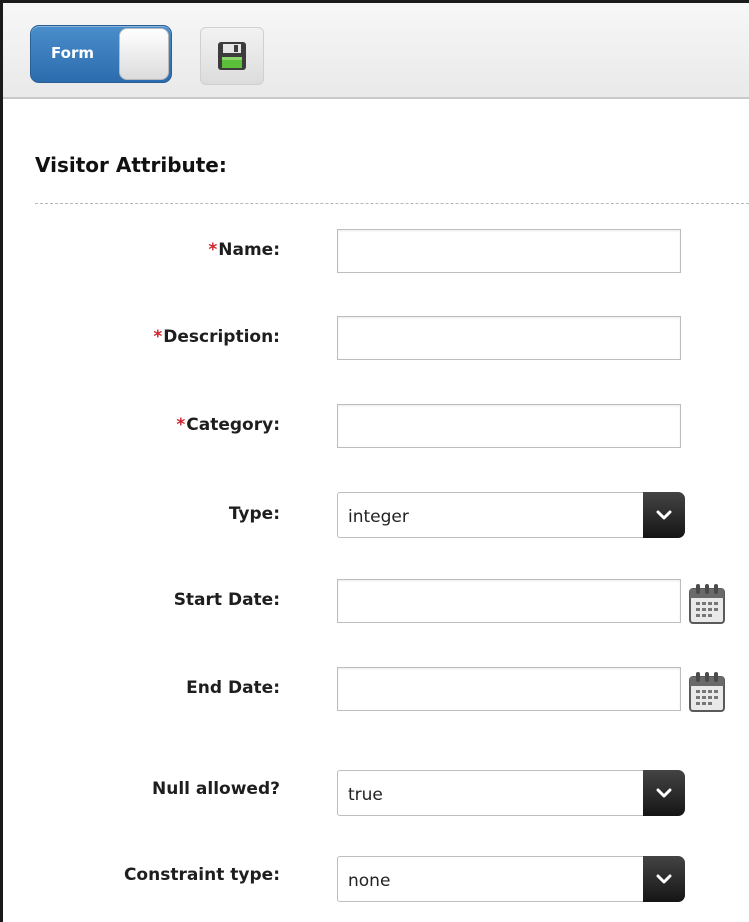 This screenshot has width=749, height=922. What do you see at coordinates (72, 53) in the screenshot?
I see `form-toggle-label: Form` at bounding box center [72, 53].